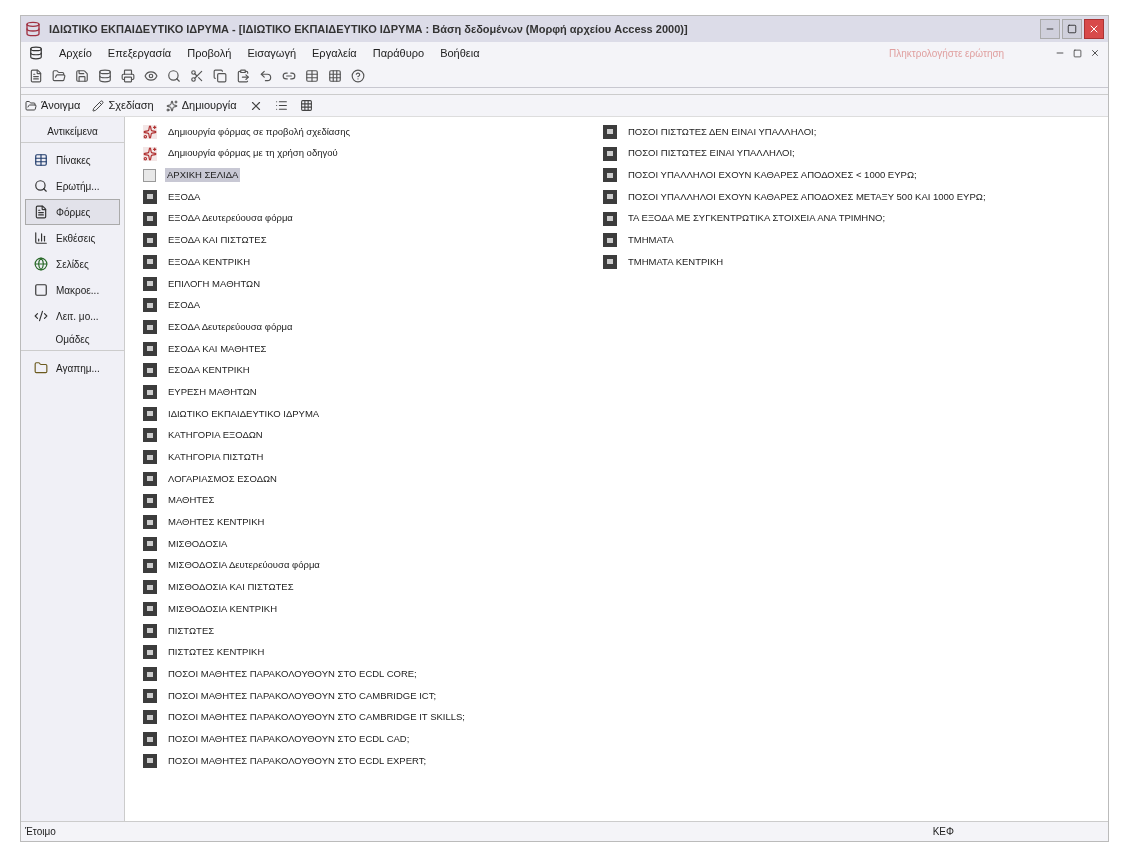 The width and height of the screenshot is (1129, 842). What do you see at coordinates (272, 53) in the screenshot?
I see `menu-item: Εισαγωγή` at bounding box center [272, 53].